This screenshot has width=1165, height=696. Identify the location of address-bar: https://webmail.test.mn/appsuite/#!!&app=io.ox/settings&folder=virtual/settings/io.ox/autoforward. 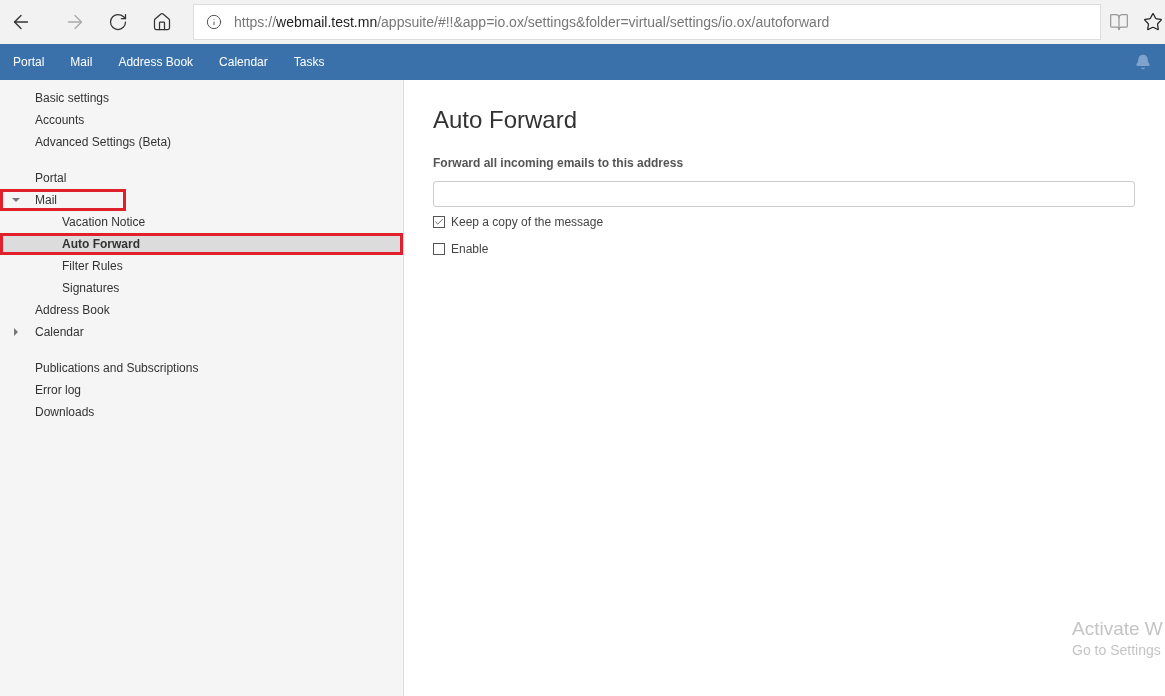
(647, 22).